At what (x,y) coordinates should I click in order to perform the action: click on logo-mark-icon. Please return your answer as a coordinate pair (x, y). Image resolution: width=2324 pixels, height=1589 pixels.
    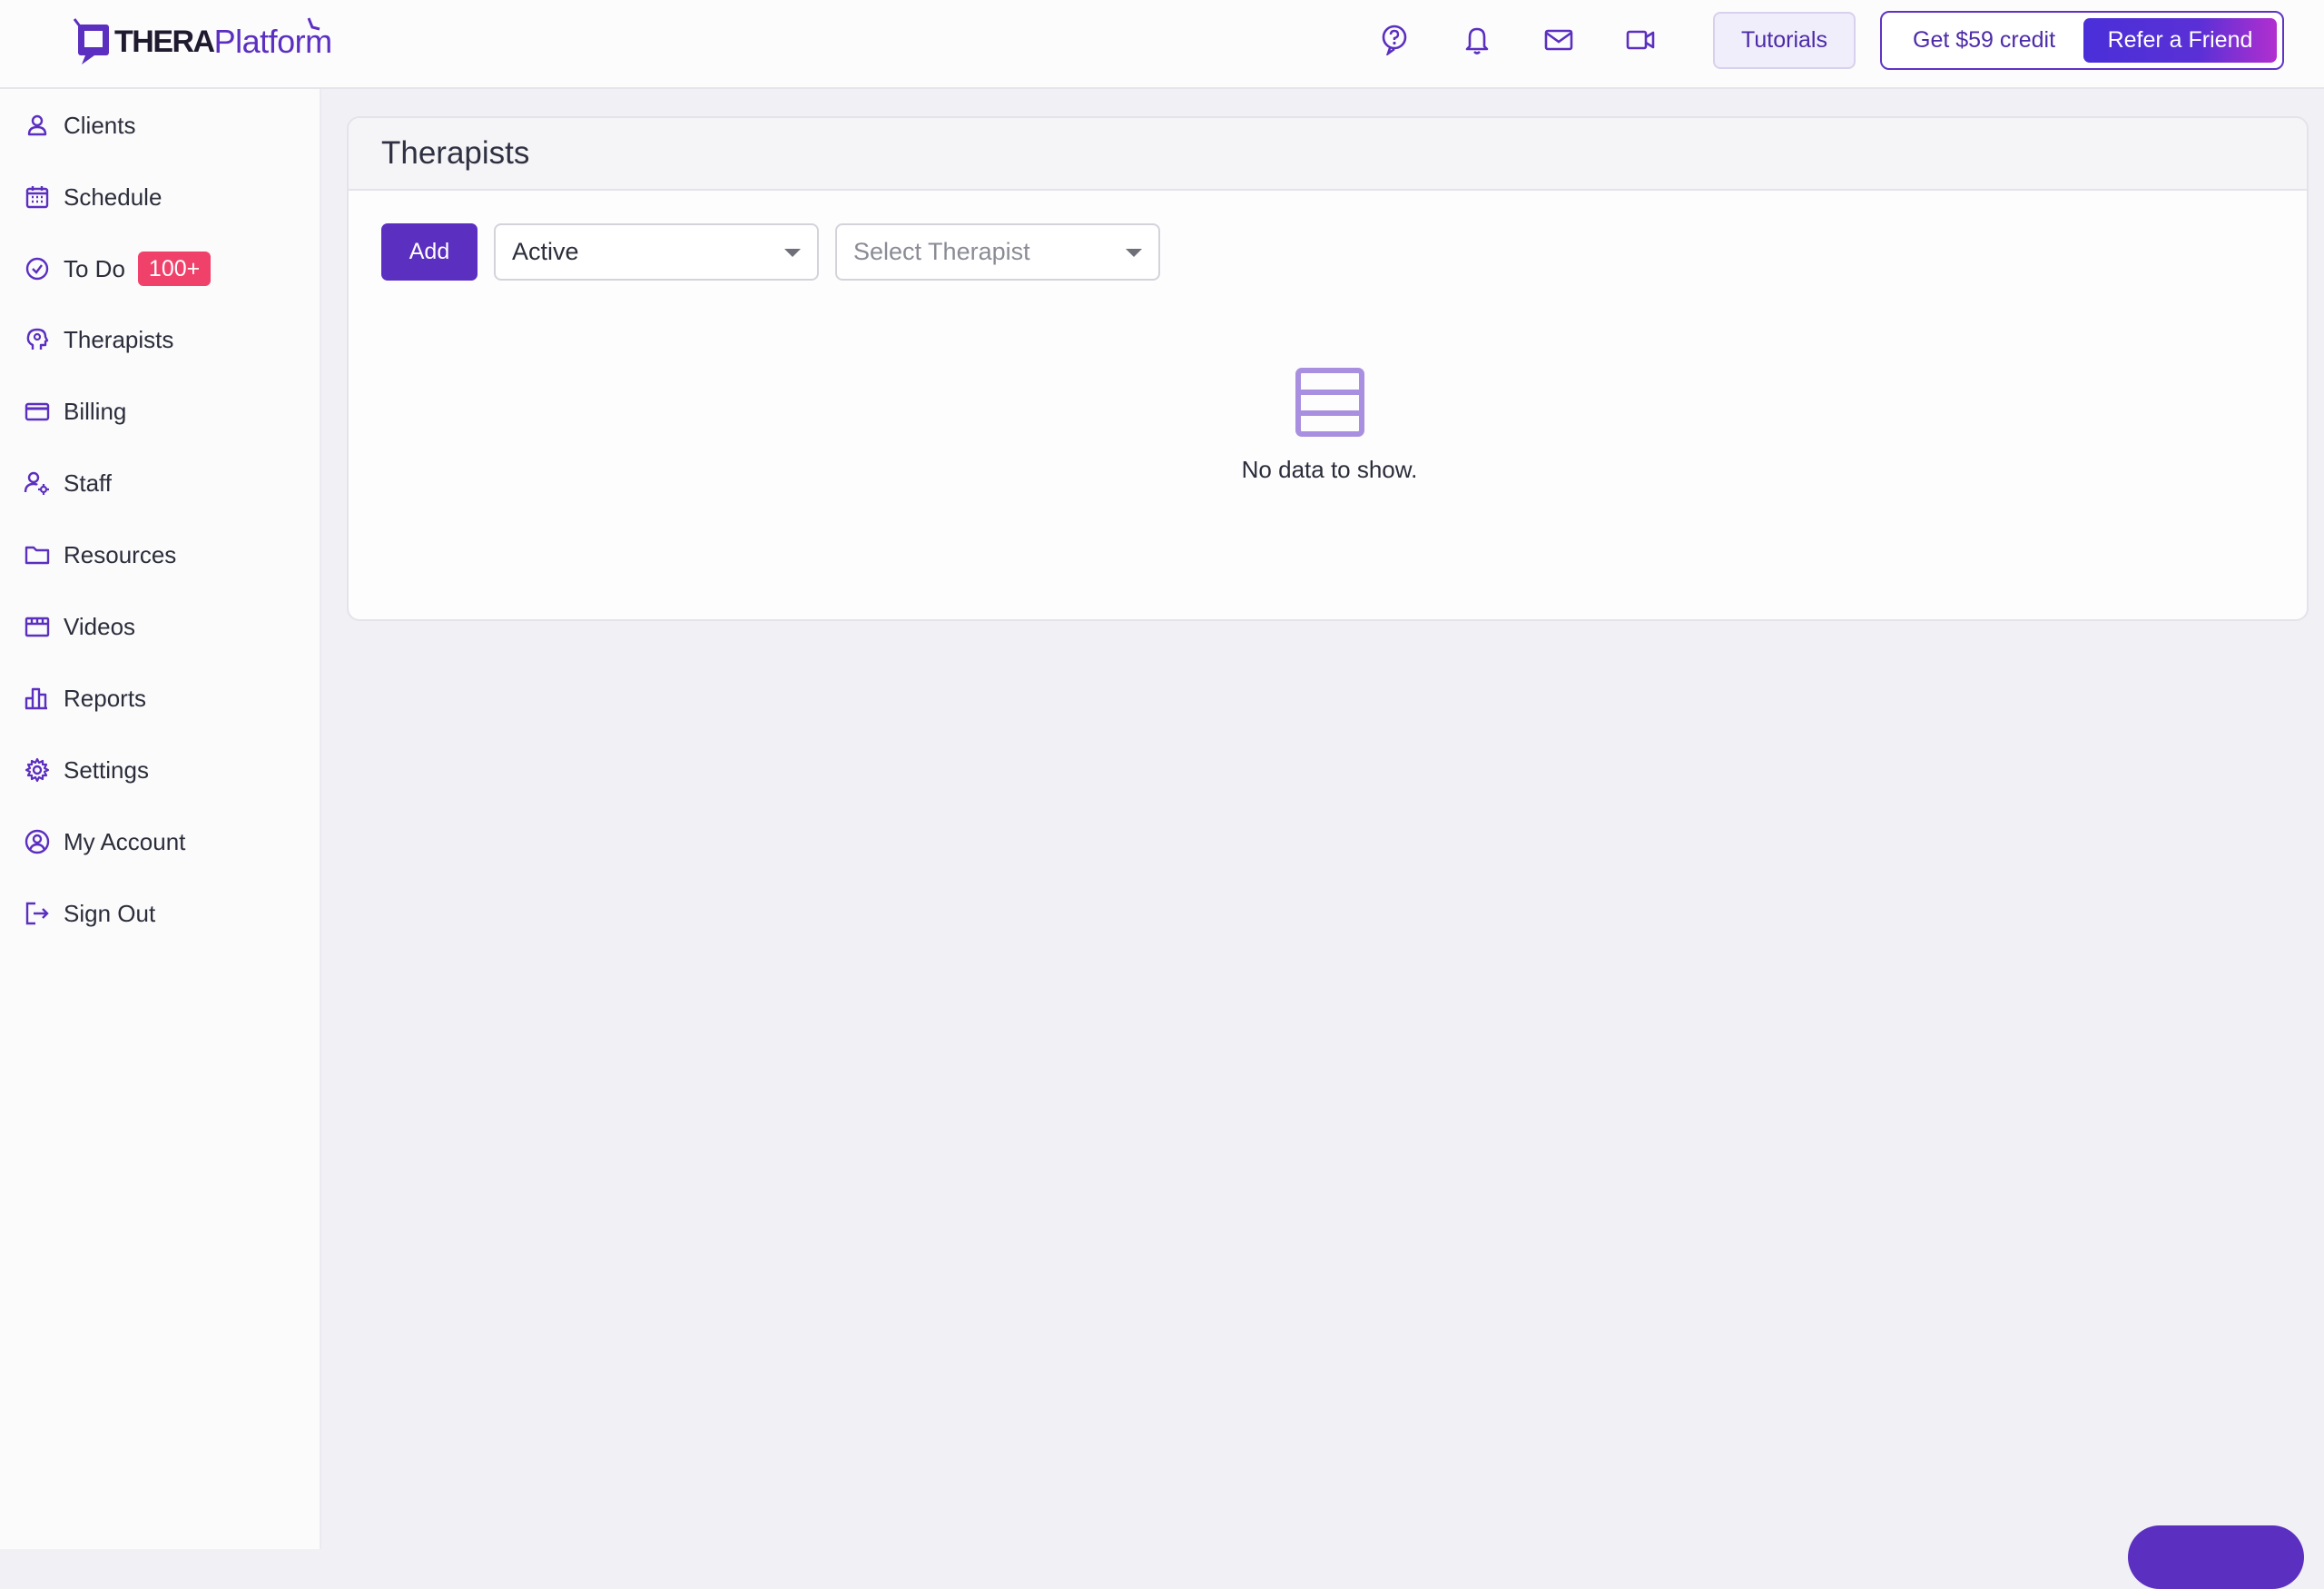
    Looking at the image, I should click on (91, 41).